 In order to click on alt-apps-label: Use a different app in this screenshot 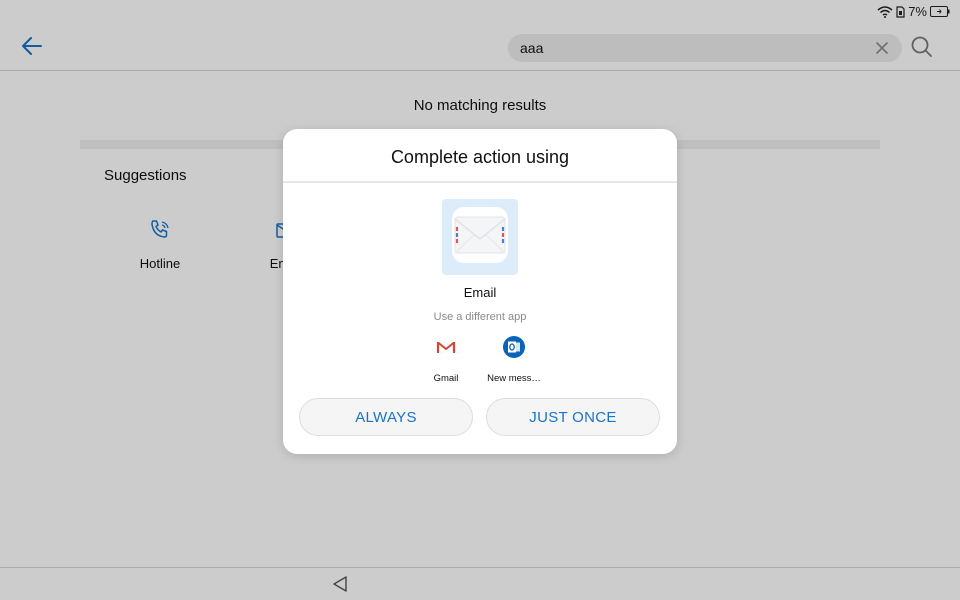, I will do `click(480, 317)`.